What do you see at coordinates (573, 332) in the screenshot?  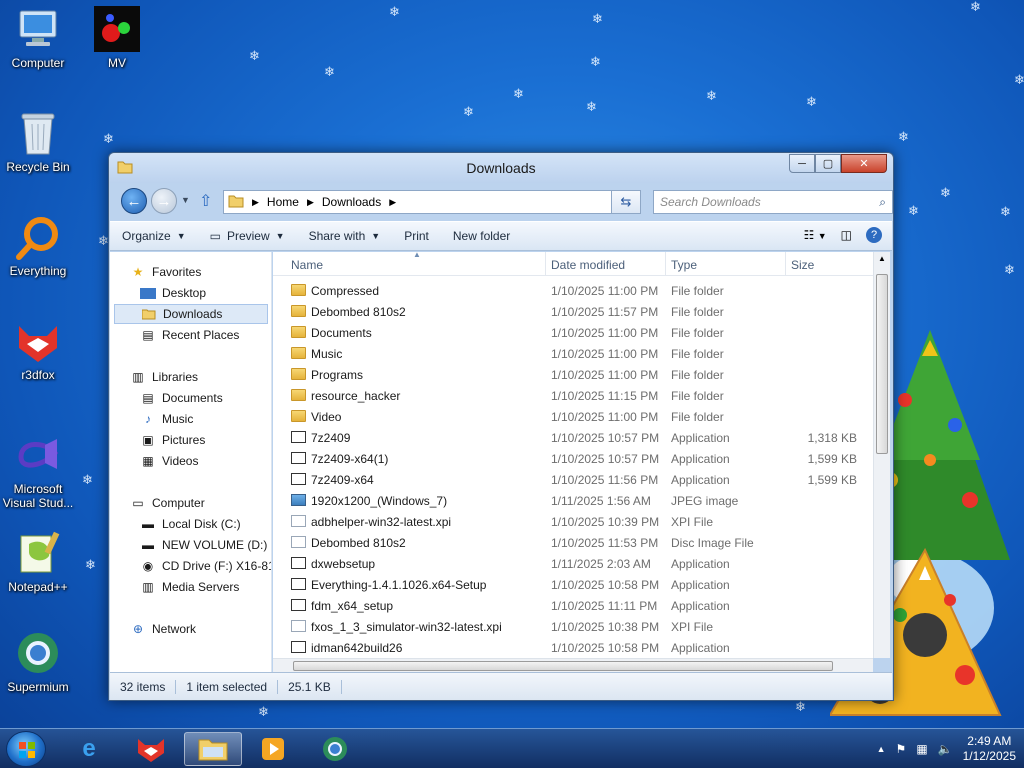 I see `file-row: Documents 1/10/2025 11:00 PM File folder` at bounding box center [573, 332].